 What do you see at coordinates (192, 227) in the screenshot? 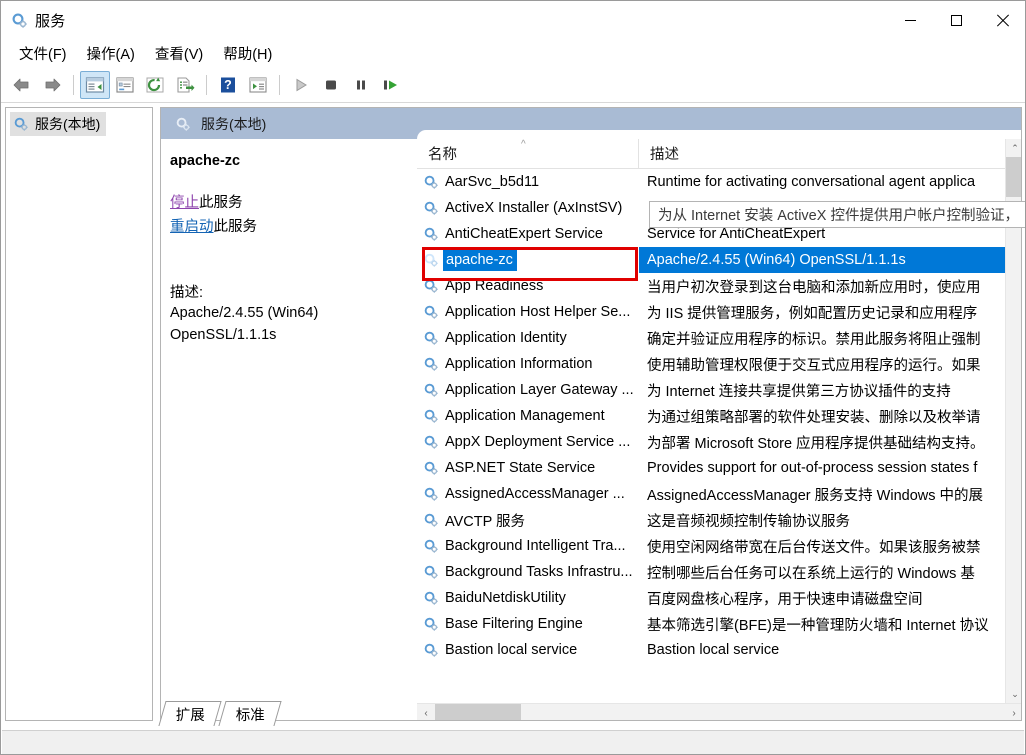
I see `restart-service-link: 重启动` at bounding box center [192, 227].